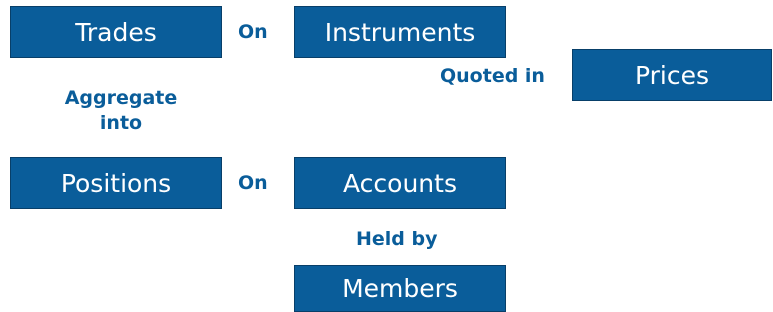 This screenshot has width=773, height=312. I want to click on instruments-box: Instruments, so click(400, 32).